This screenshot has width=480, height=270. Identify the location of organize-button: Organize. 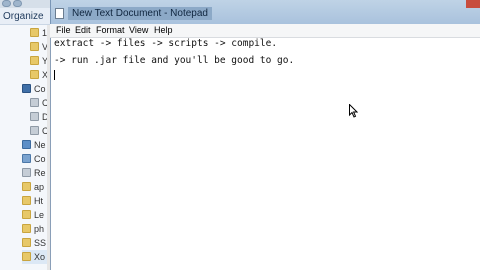
(23, 16).